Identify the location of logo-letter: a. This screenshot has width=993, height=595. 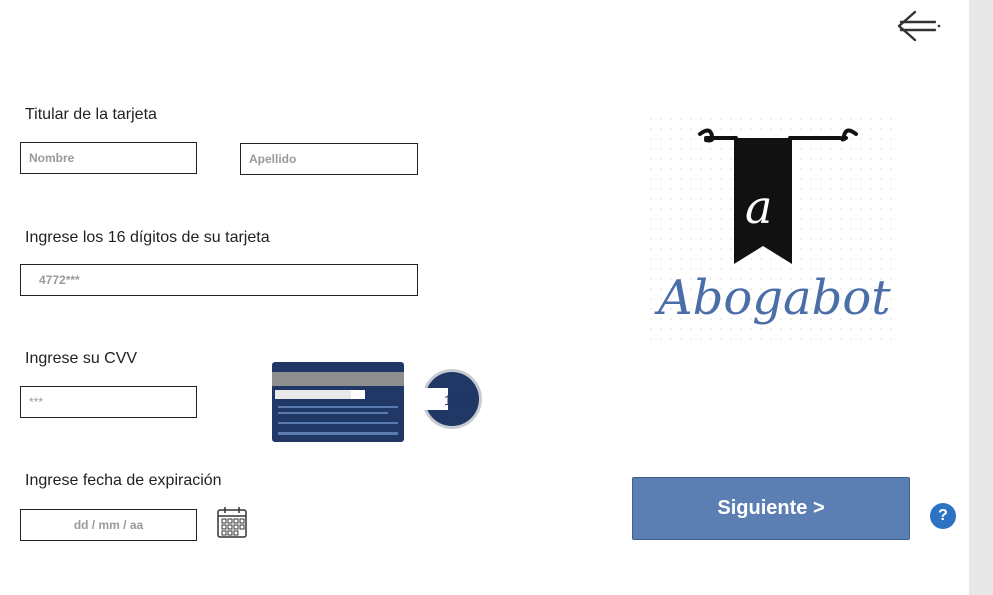
(758, 207).